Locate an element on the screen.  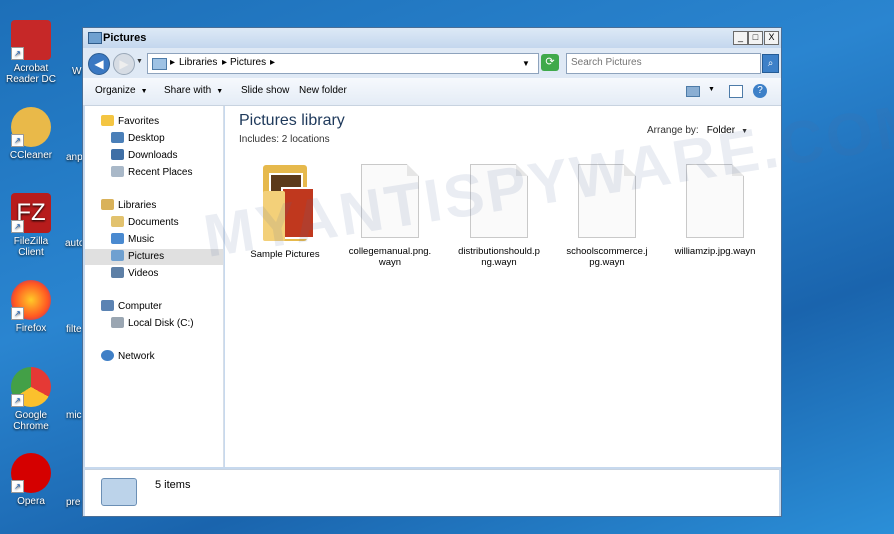
file-name: schoolscommerce.j pg.wayn is located at coordinates (607, 257).